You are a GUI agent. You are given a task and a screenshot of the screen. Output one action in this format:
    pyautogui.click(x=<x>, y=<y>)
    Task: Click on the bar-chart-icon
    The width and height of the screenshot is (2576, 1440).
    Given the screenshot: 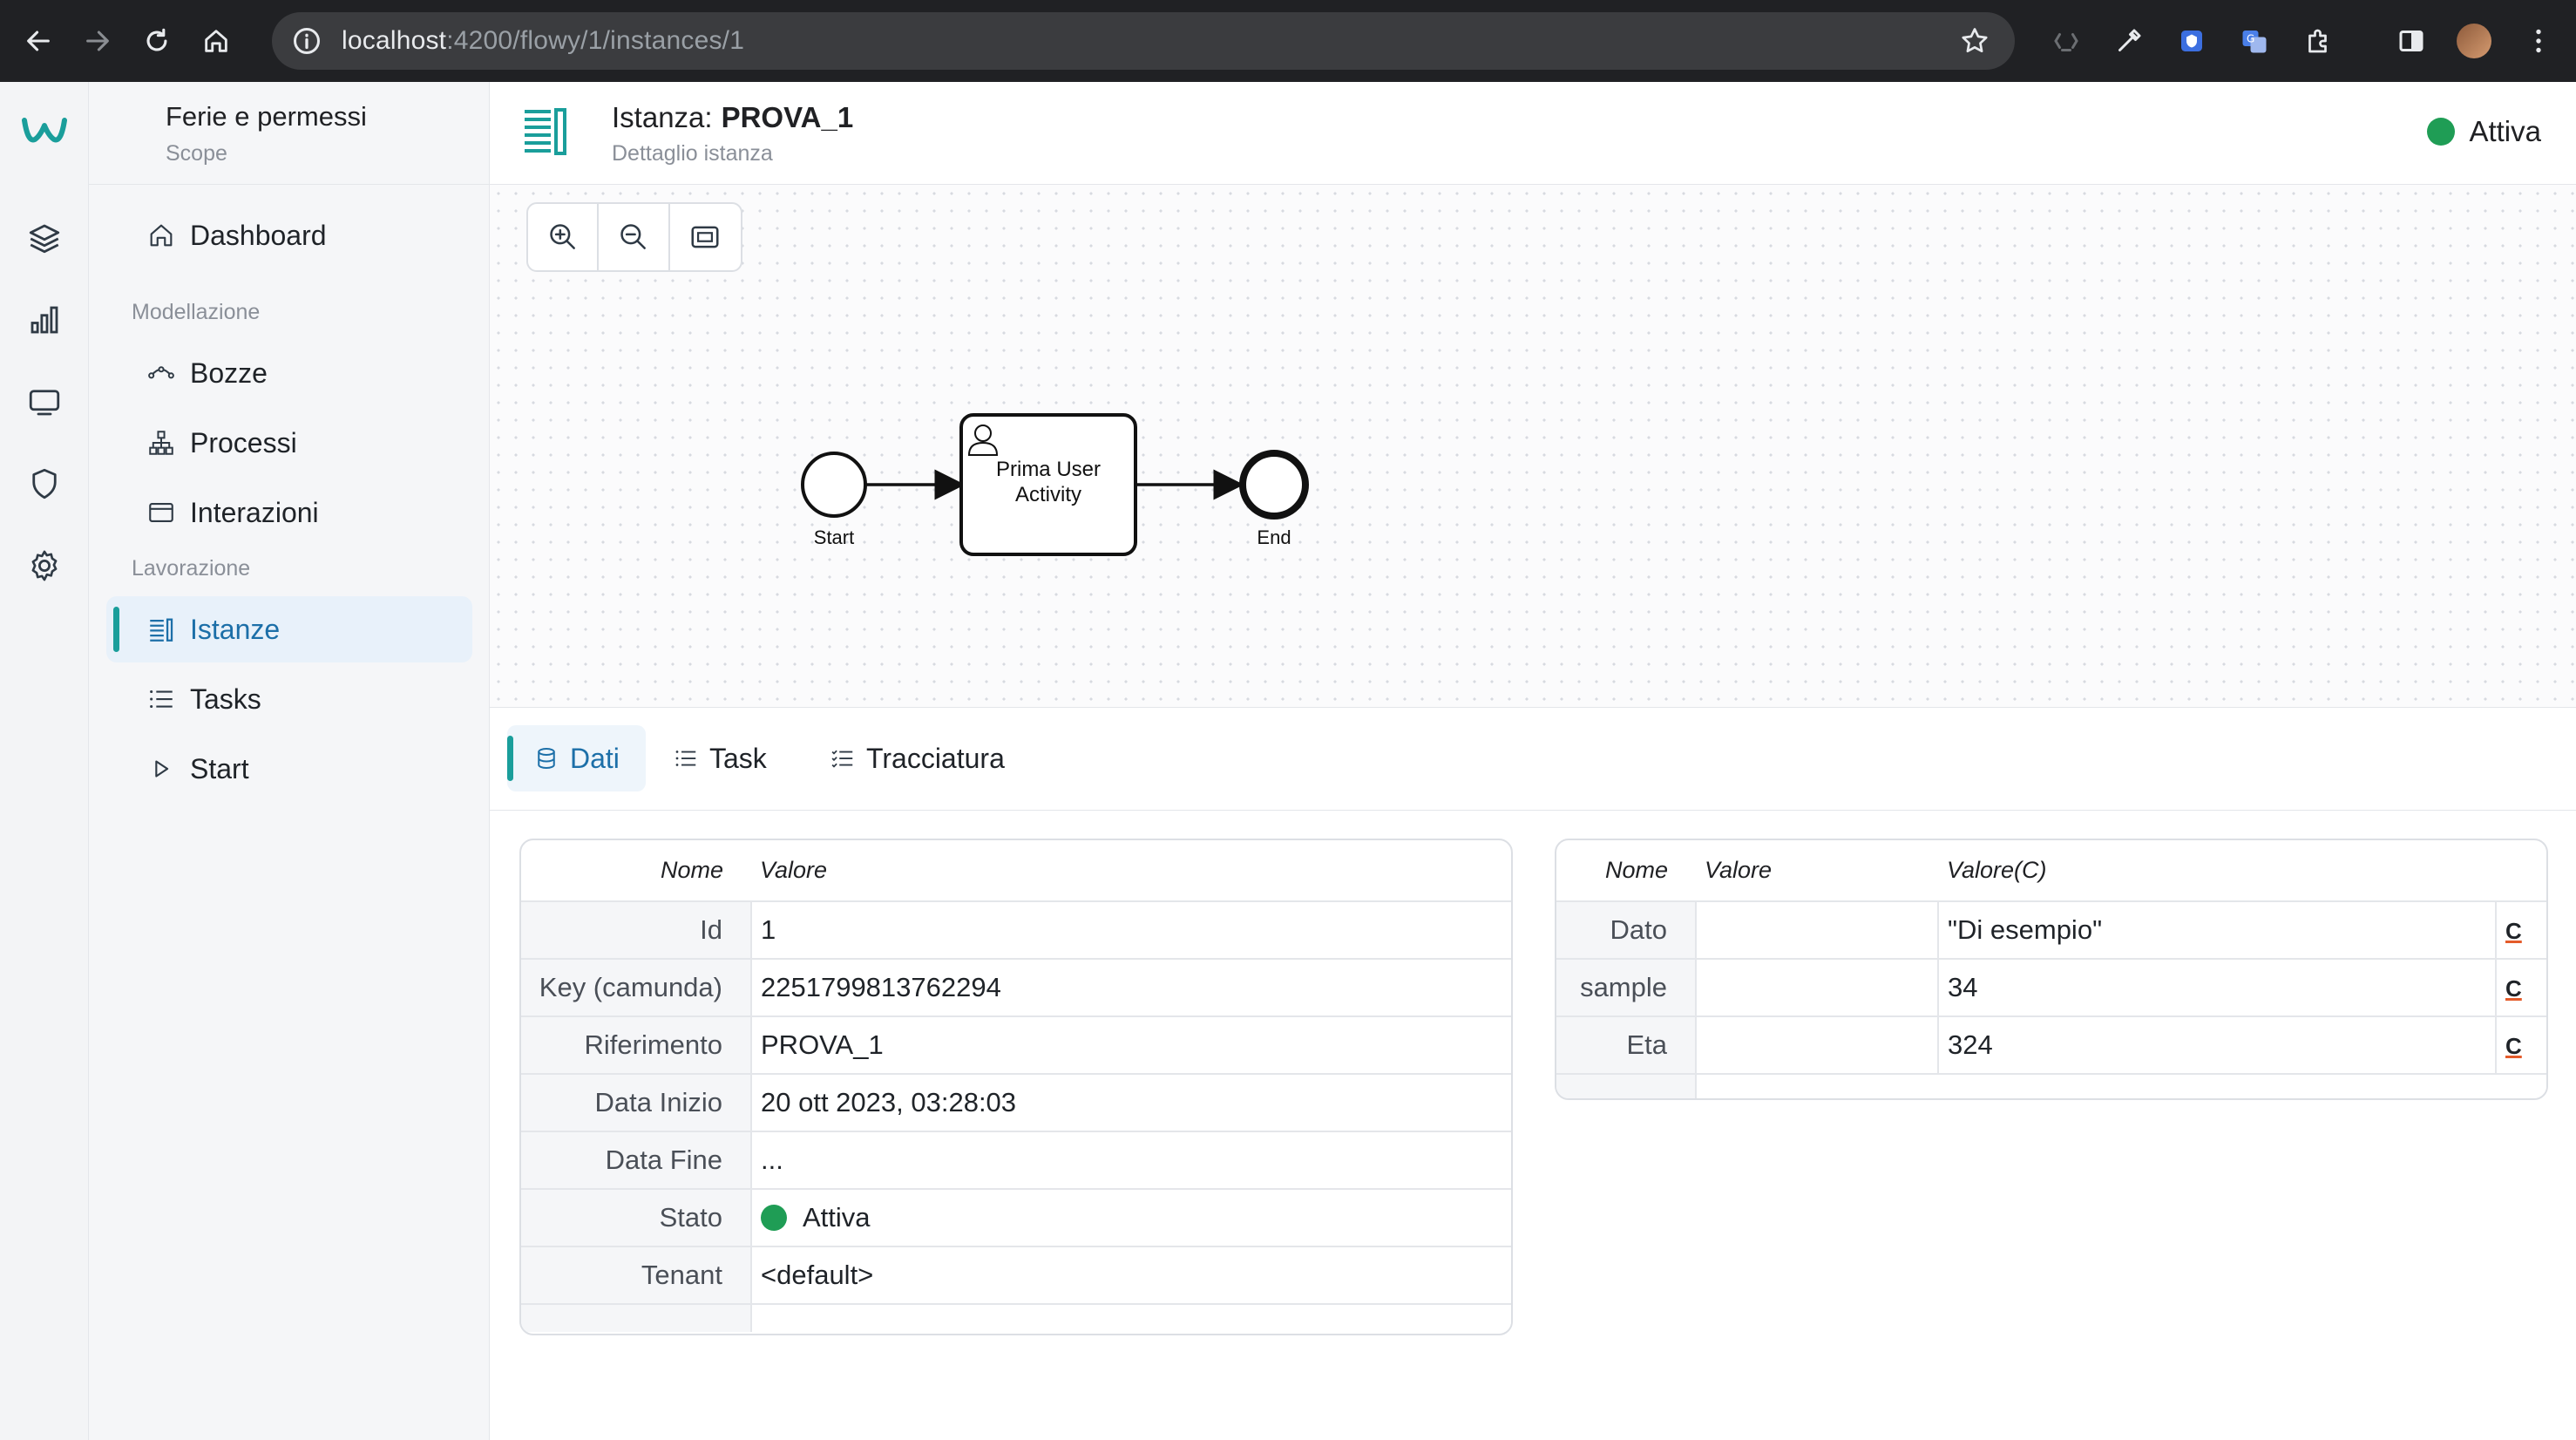 What is the action you would take?
    pyautogui.click(x=44, y=320)
    